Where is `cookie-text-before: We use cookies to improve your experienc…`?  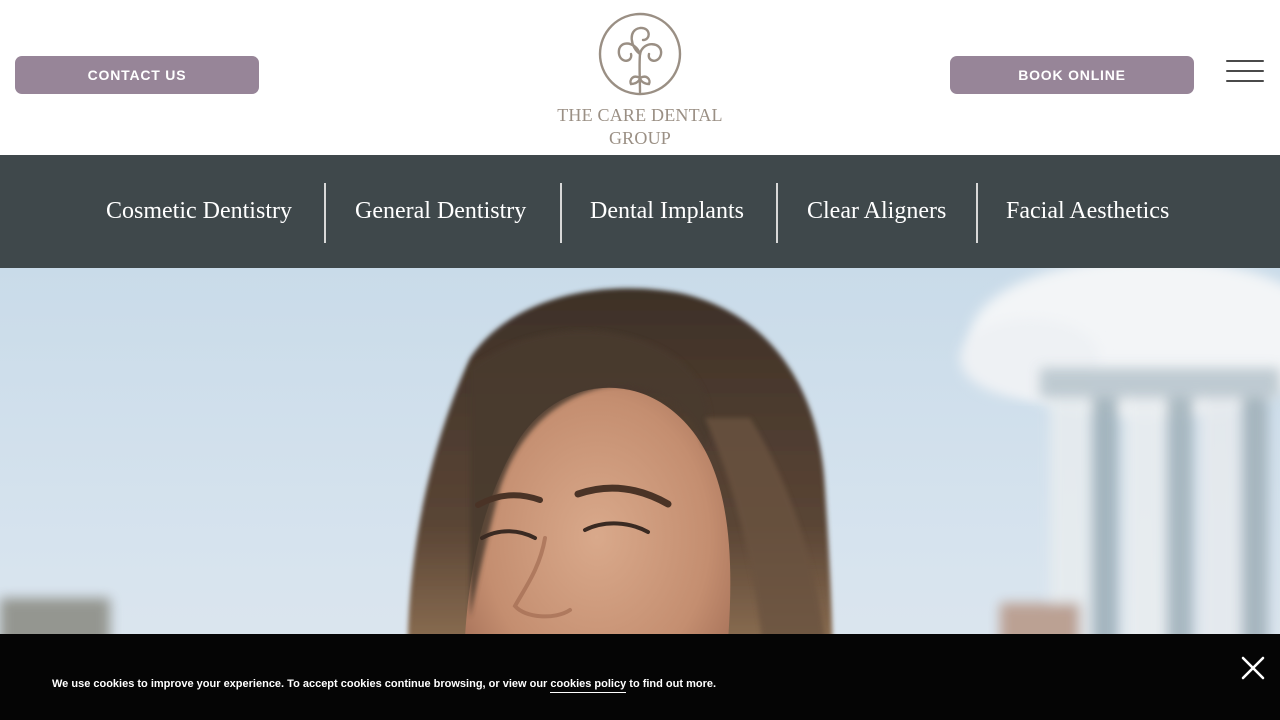 cookie-text-before: We use cookies to improve your experienc… is located at coordinates (301, 684).